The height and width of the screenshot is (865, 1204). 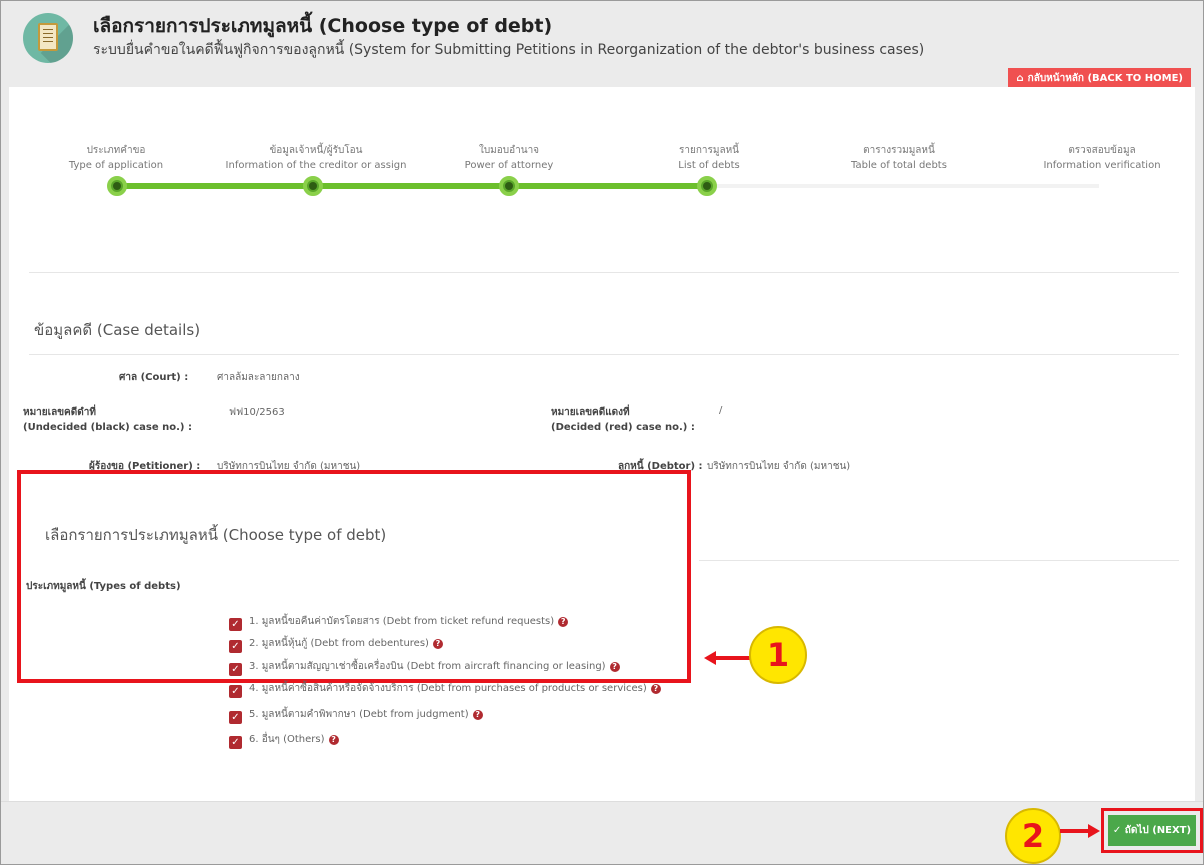 What do you see at coordinates (316, 165) in the screenshot?
I see `step-label-en: Information of the creditor or assign` at bounding box center [316, 165].